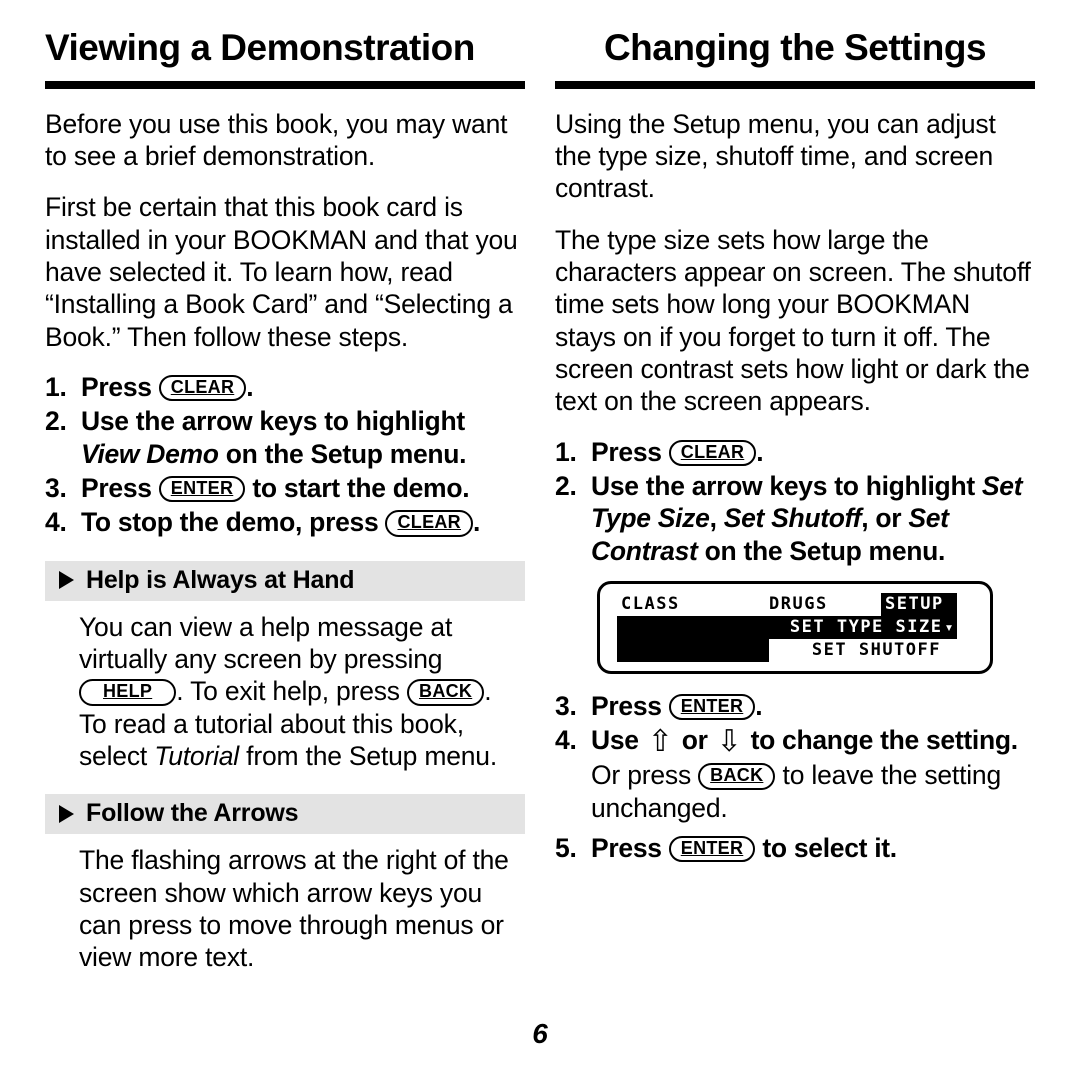  I want to click on step-item: 4. To stop the demo, press CLEAR., so click(285, 522).